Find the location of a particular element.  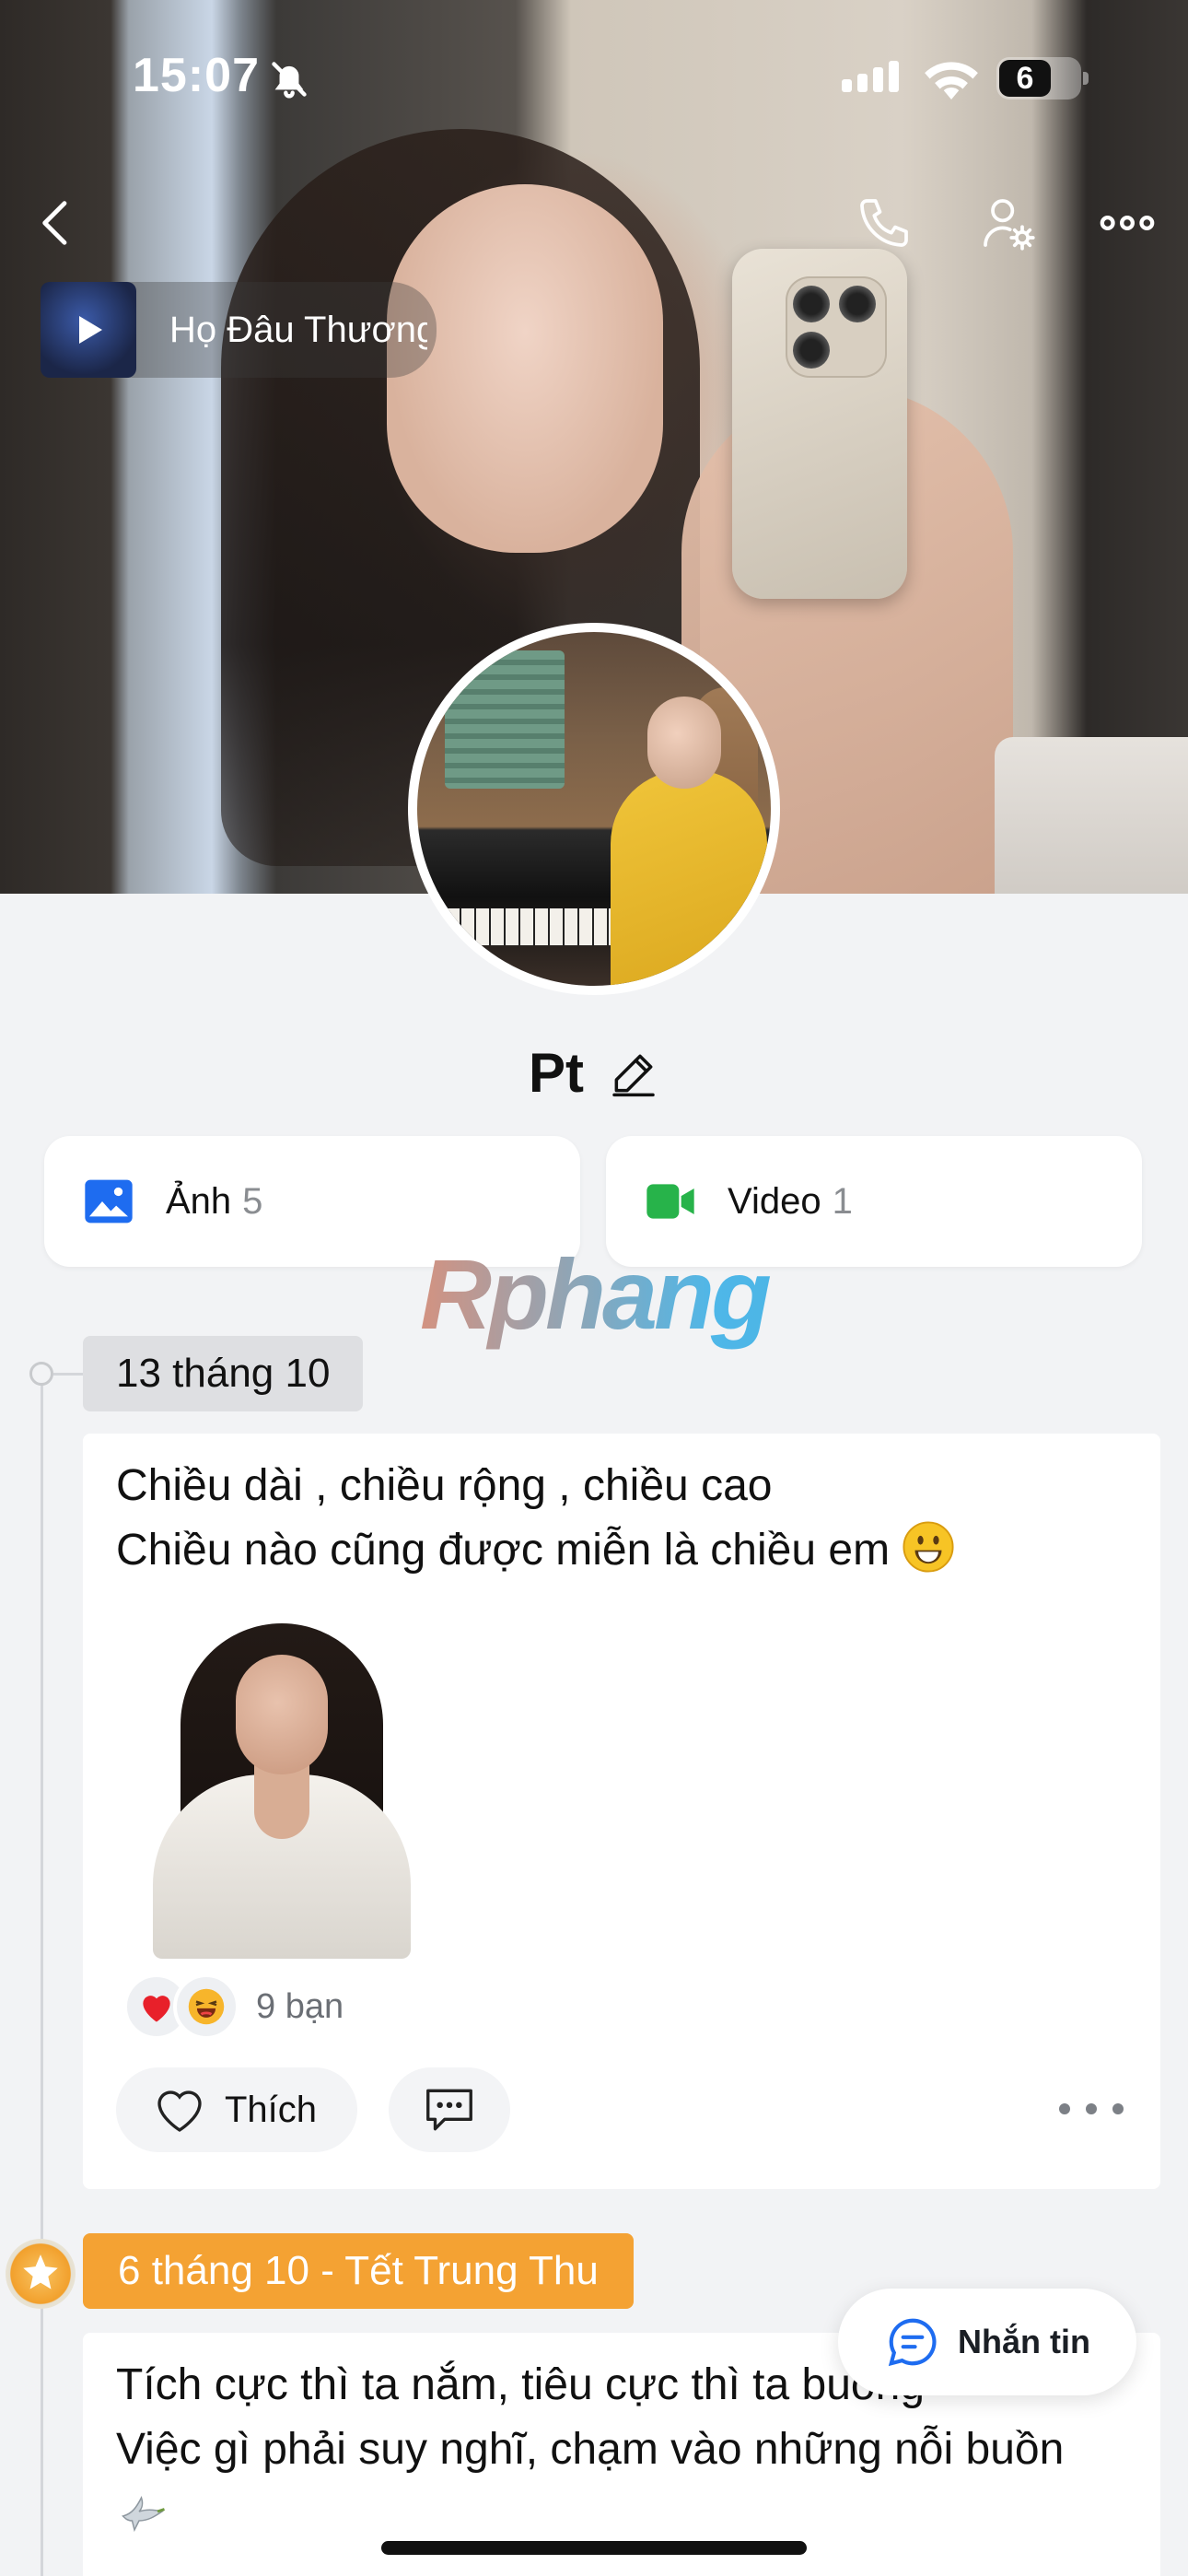

user-settings-icon is located at coordinates (1010, 225).